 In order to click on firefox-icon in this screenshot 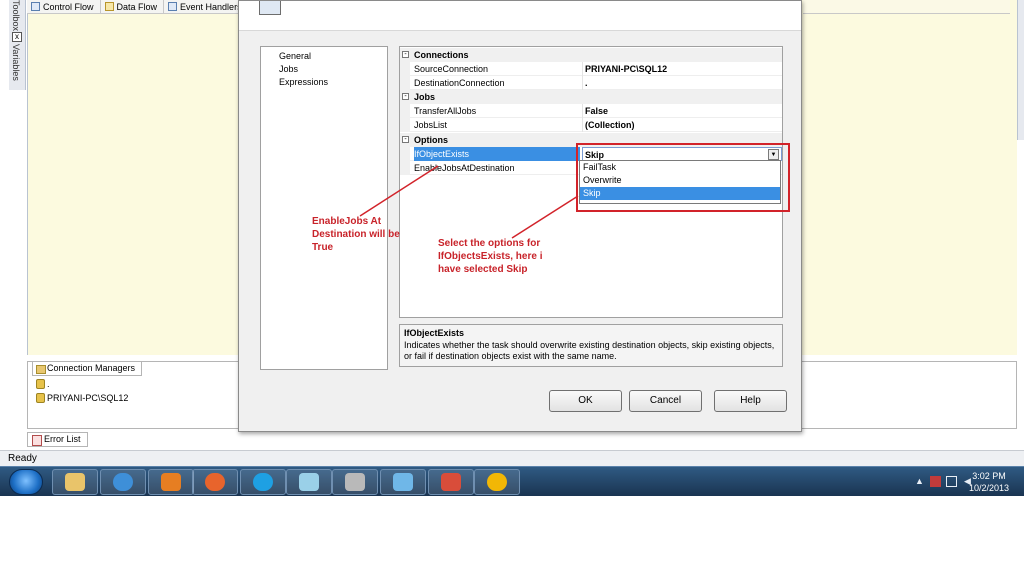, I will do `click(215, 482)`.